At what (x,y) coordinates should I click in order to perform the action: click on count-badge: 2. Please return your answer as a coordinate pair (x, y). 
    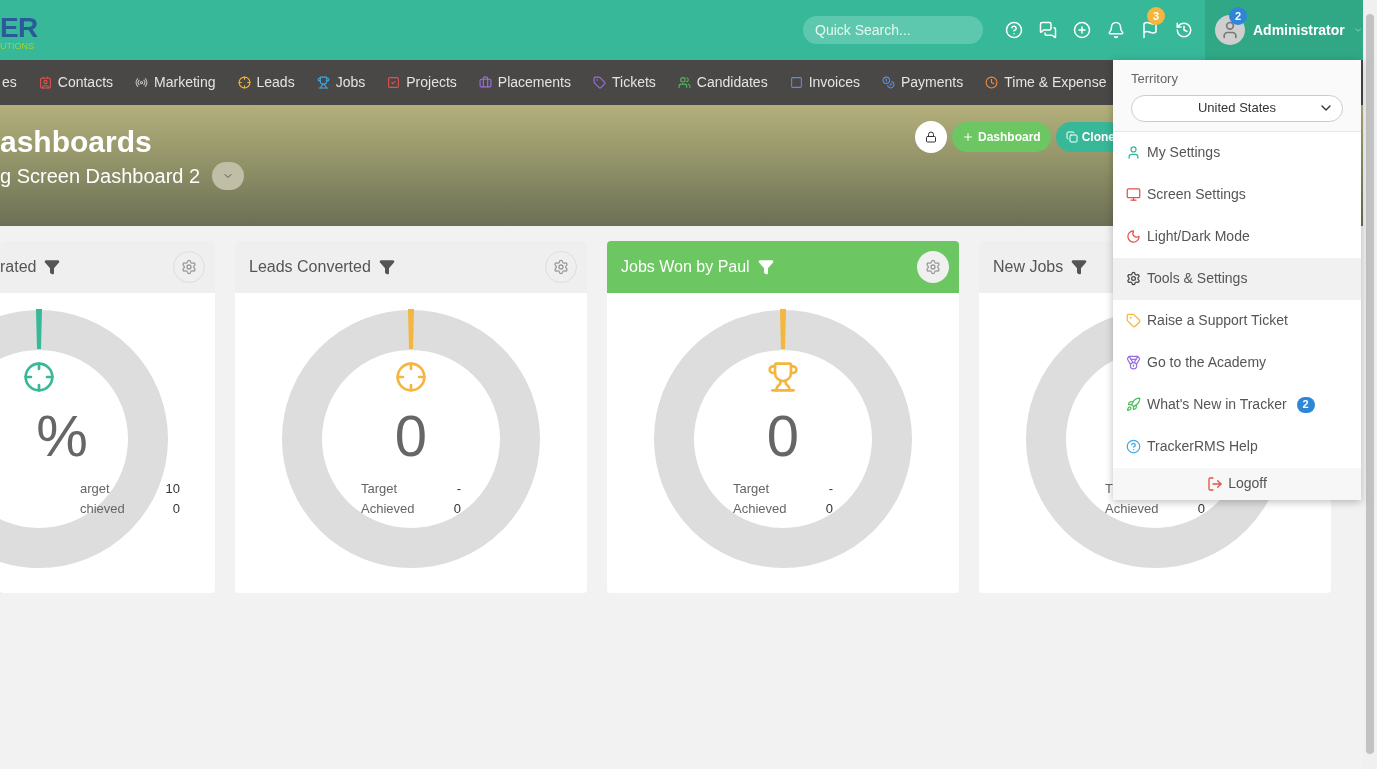
    Looking at the image, I should click on (1305, 404).